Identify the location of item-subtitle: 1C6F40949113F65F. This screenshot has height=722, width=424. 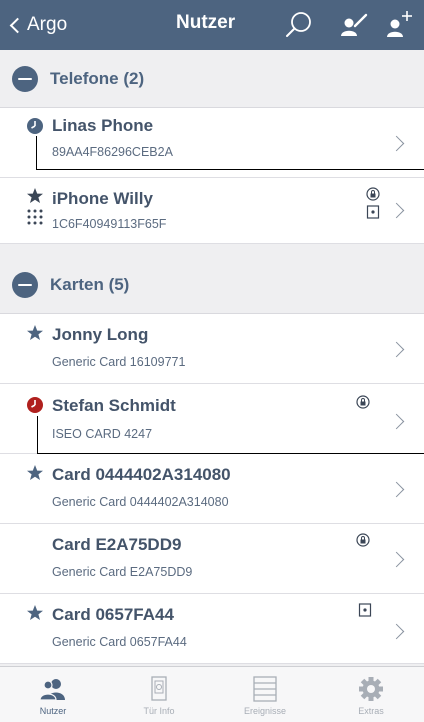
(109, 224).